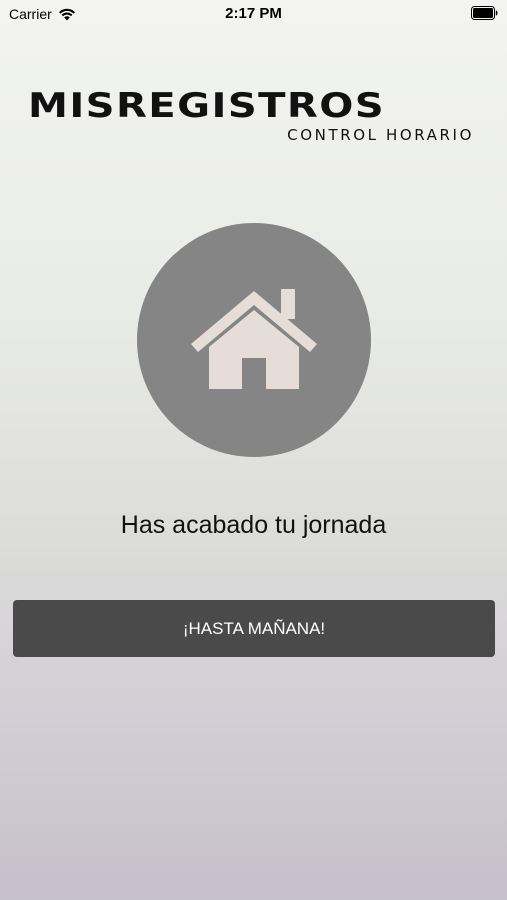 The height and width of the screenshot is (900, 507). Describe the element at coordinates (253, 525) in the screenshot. I see `workday-status-message: Has acabado tu jornada` at that location.